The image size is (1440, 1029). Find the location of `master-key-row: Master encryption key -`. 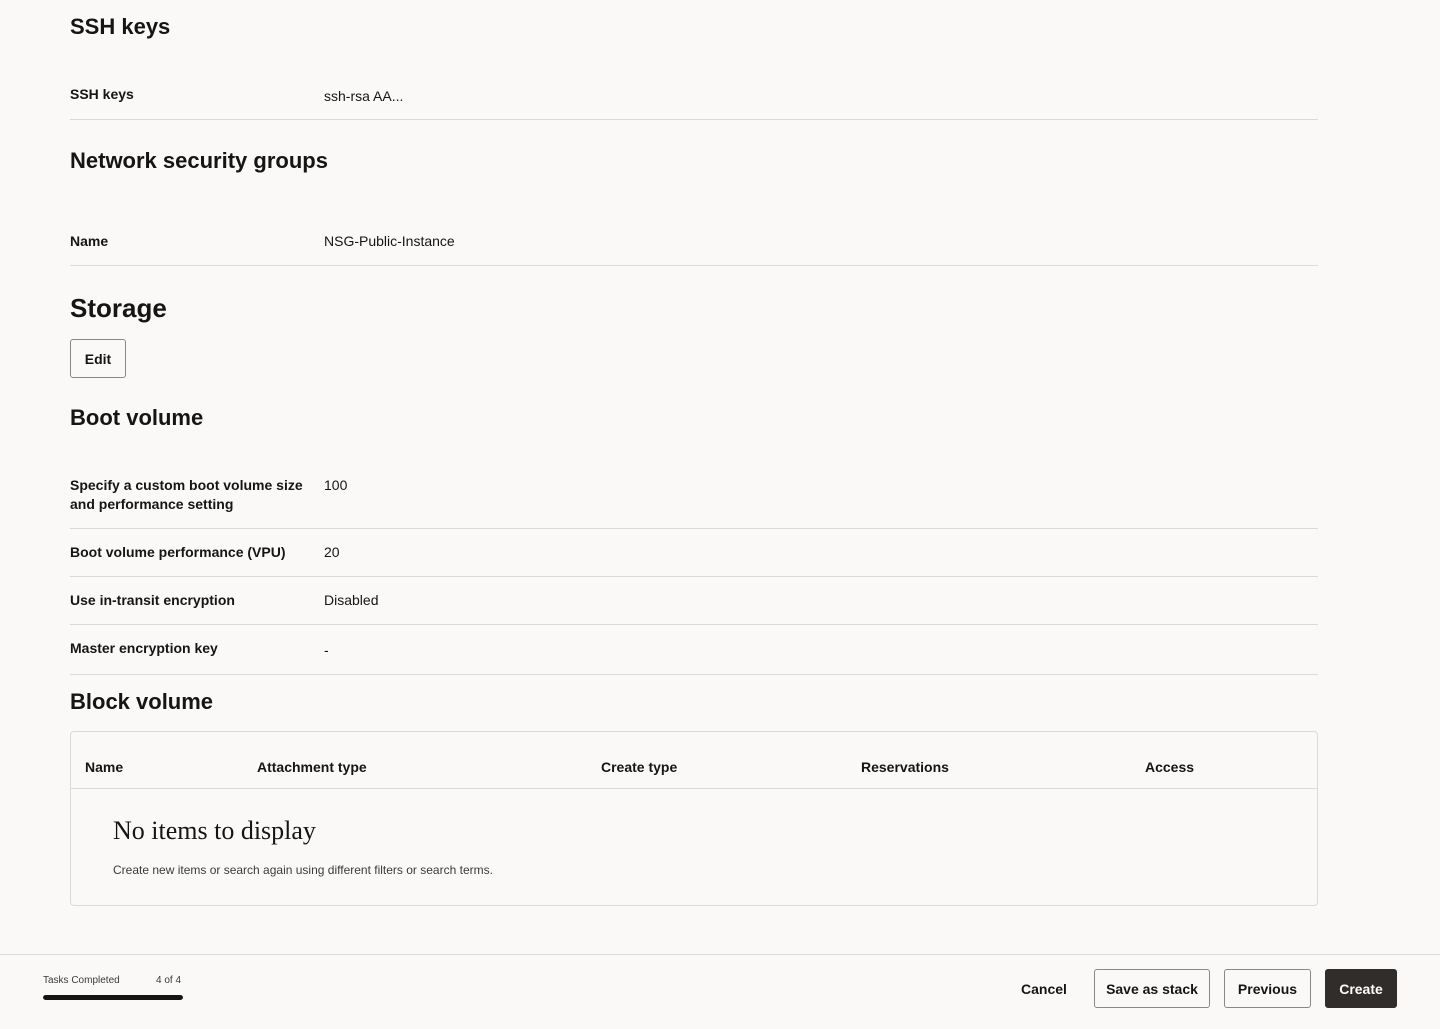

master-key-row: Master encryption key - is located at coordinates (694, 650).